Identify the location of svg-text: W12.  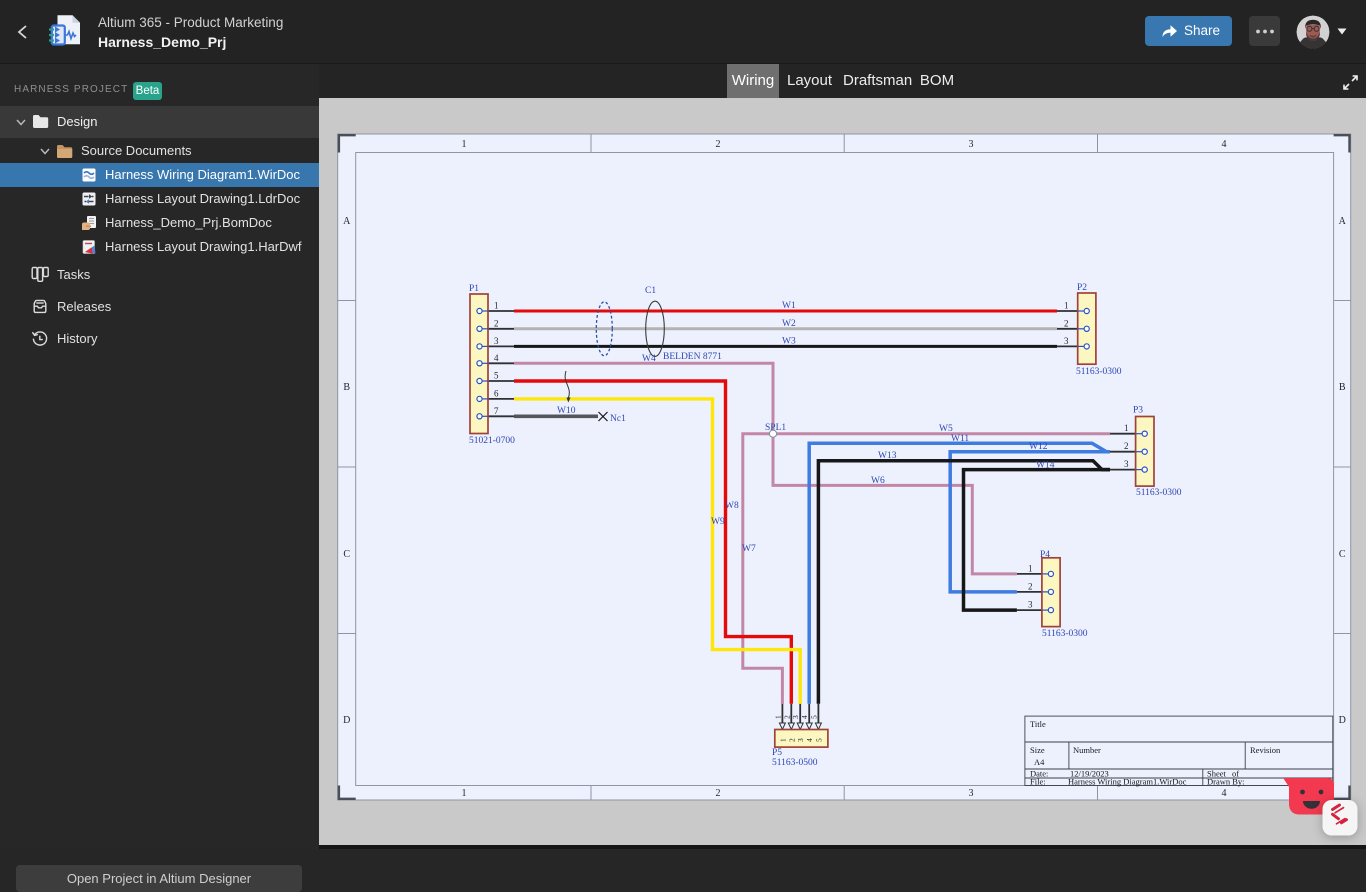
(1038, 447).